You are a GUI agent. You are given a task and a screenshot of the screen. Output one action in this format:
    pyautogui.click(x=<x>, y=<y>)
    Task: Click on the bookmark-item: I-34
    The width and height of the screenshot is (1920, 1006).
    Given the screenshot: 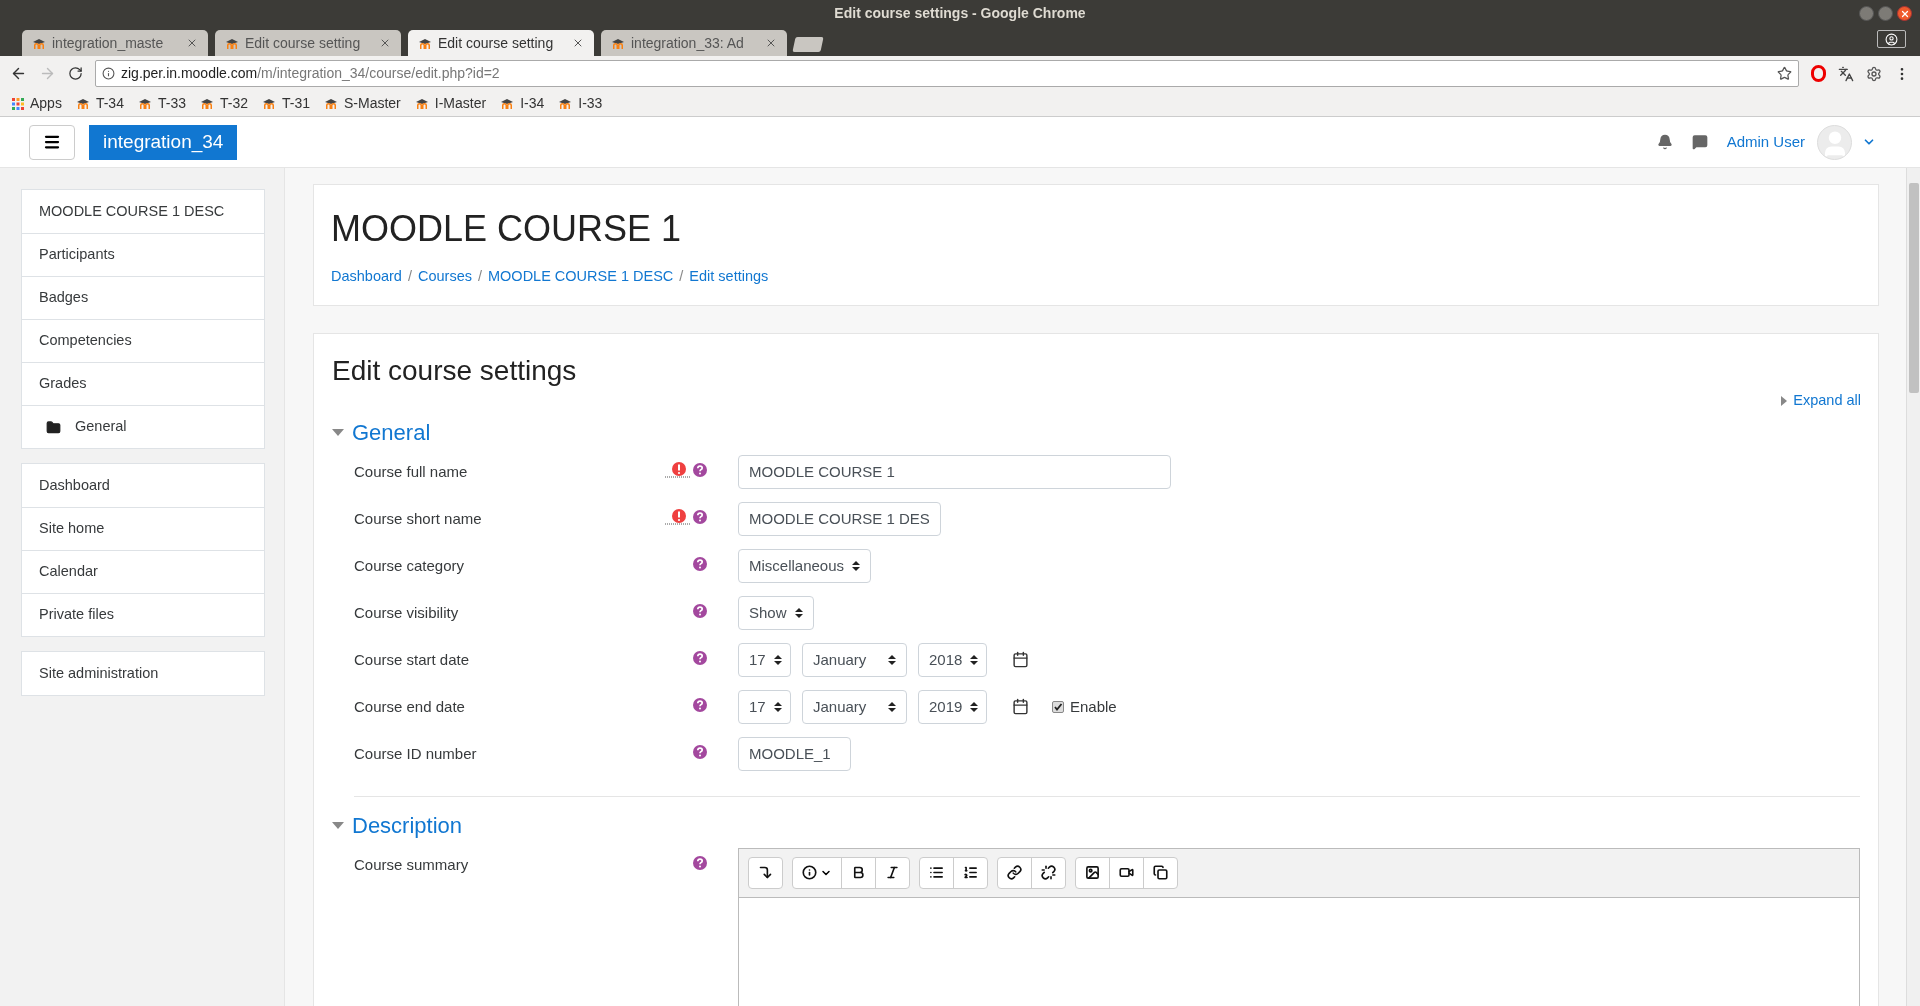 What is the action you would take?
    pyautogui.click(x=522, y=103)
    